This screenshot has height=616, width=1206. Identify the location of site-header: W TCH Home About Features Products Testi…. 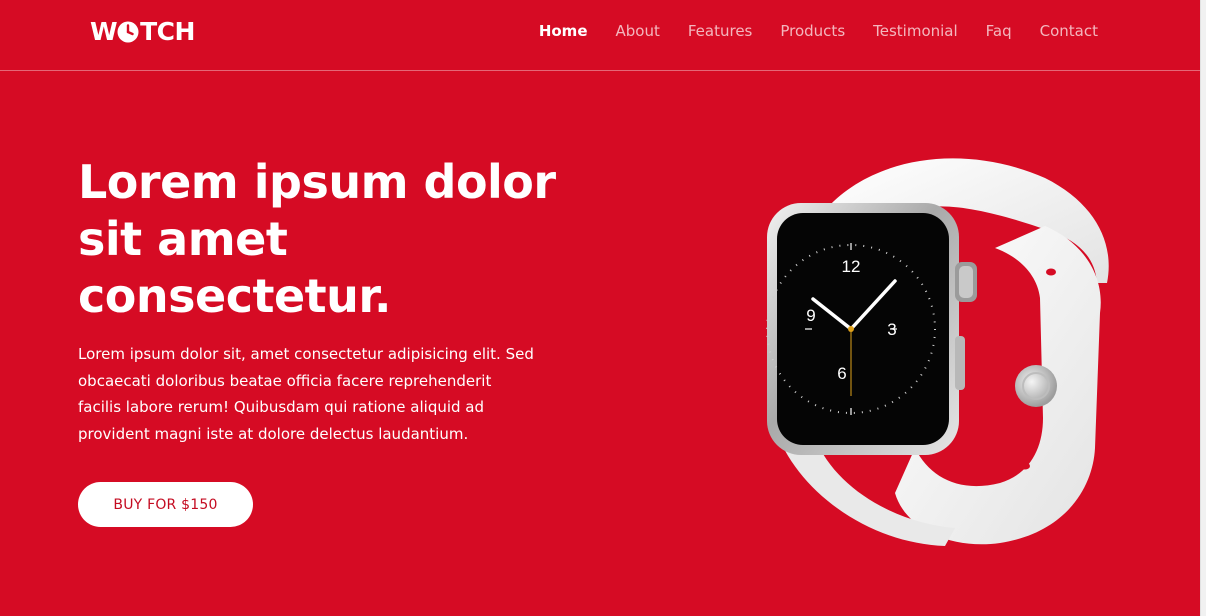
(600, 35).